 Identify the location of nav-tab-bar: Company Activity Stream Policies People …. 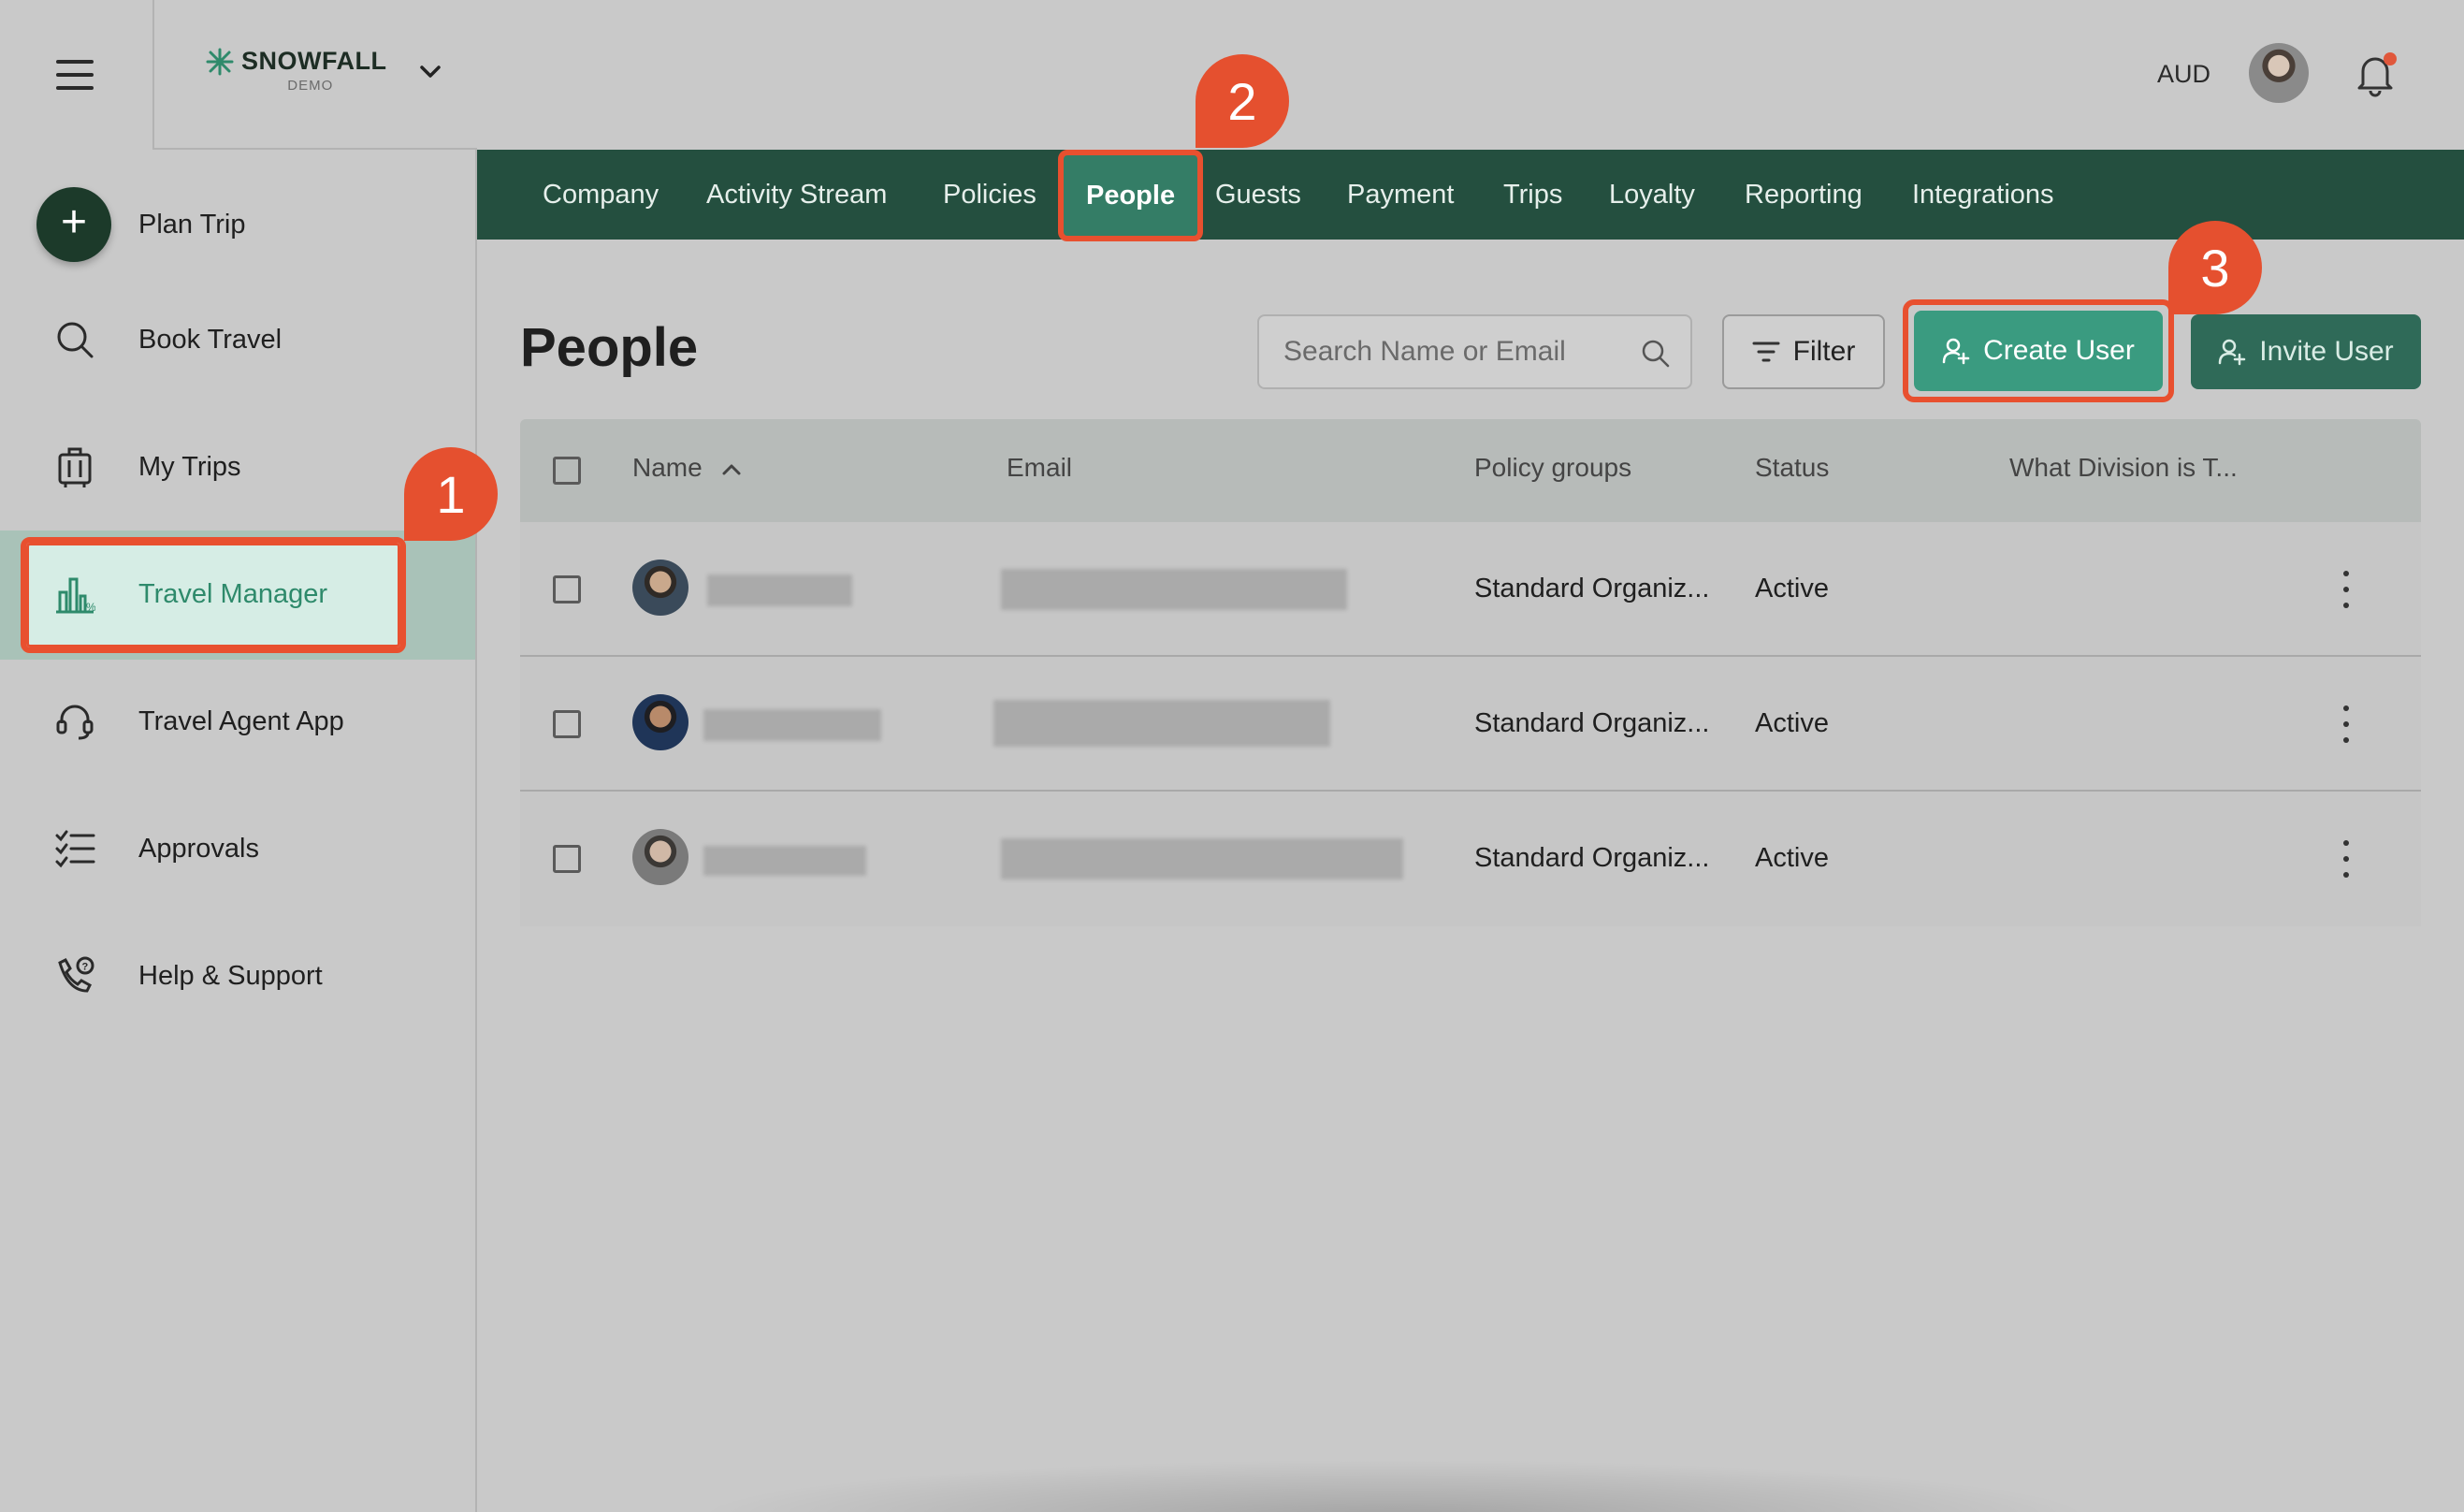
(1471, 195).